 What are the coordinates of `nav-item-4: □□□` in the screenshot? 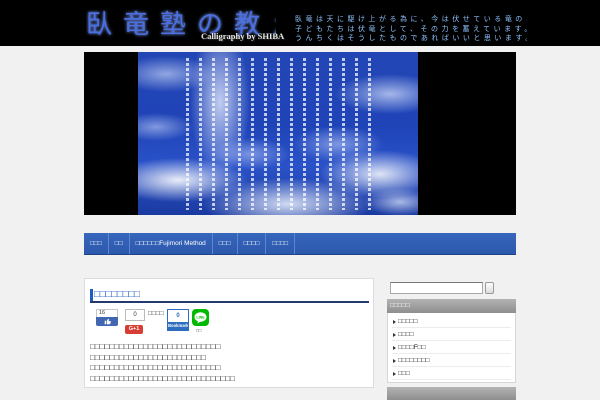 It's located at (225, 243).